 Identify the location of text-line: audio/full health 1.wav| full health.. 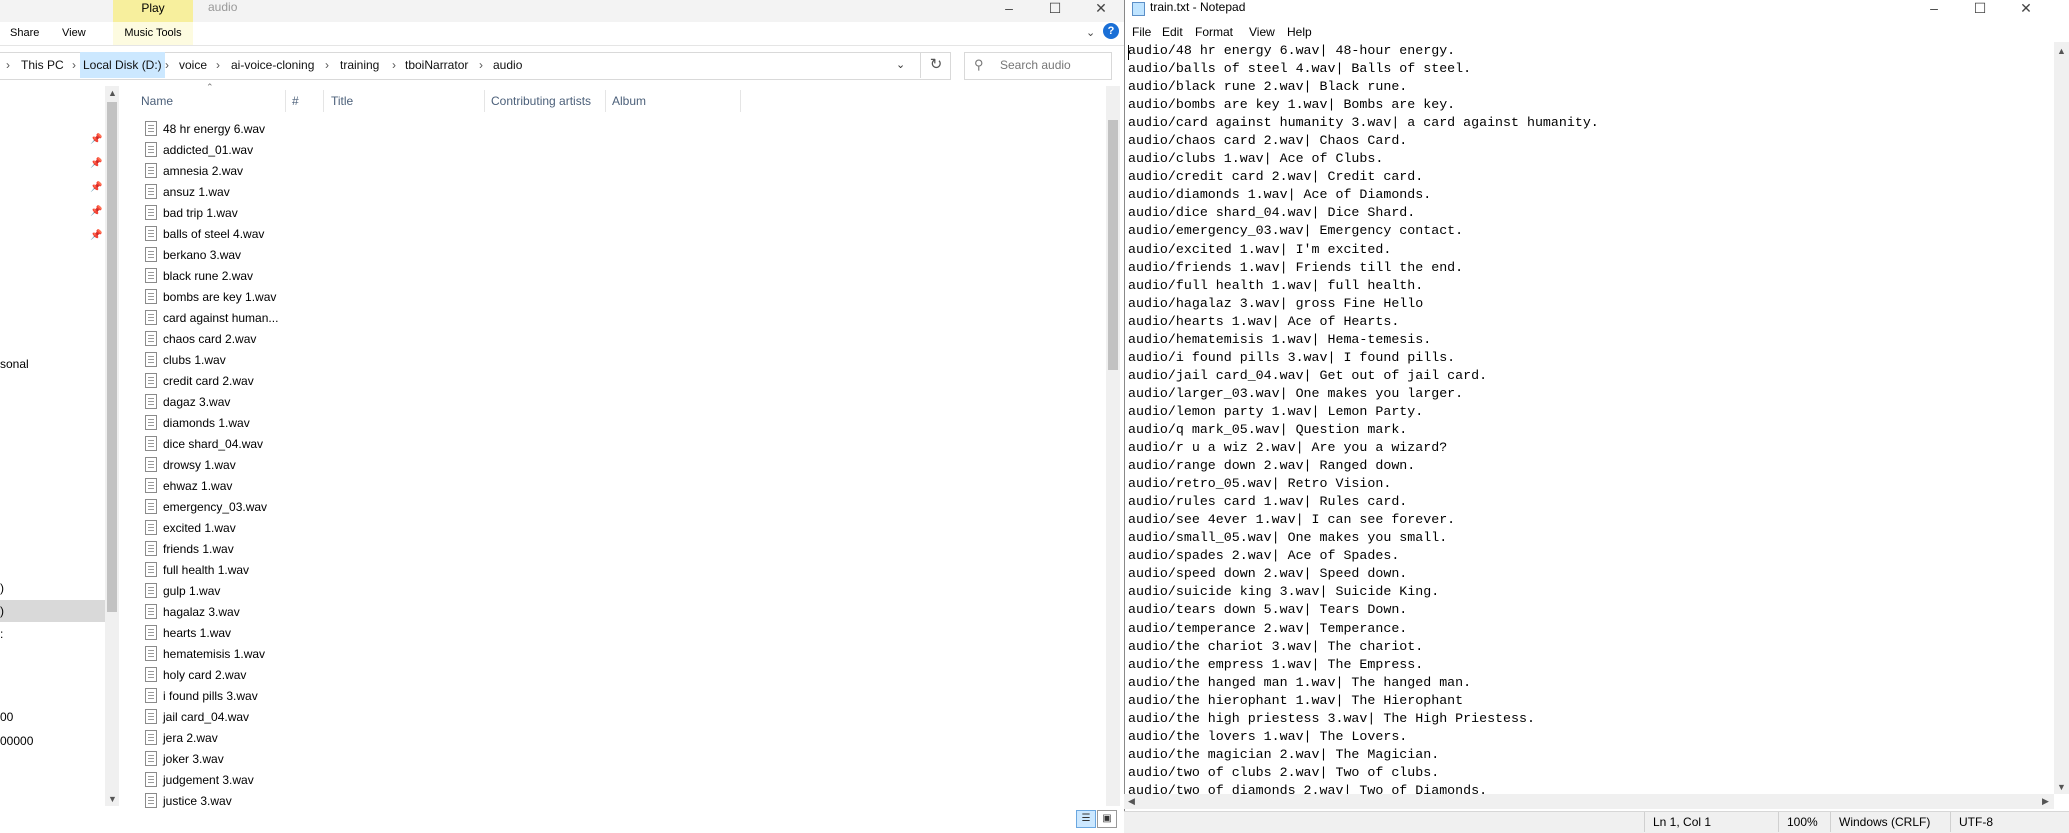
(1276, 285).